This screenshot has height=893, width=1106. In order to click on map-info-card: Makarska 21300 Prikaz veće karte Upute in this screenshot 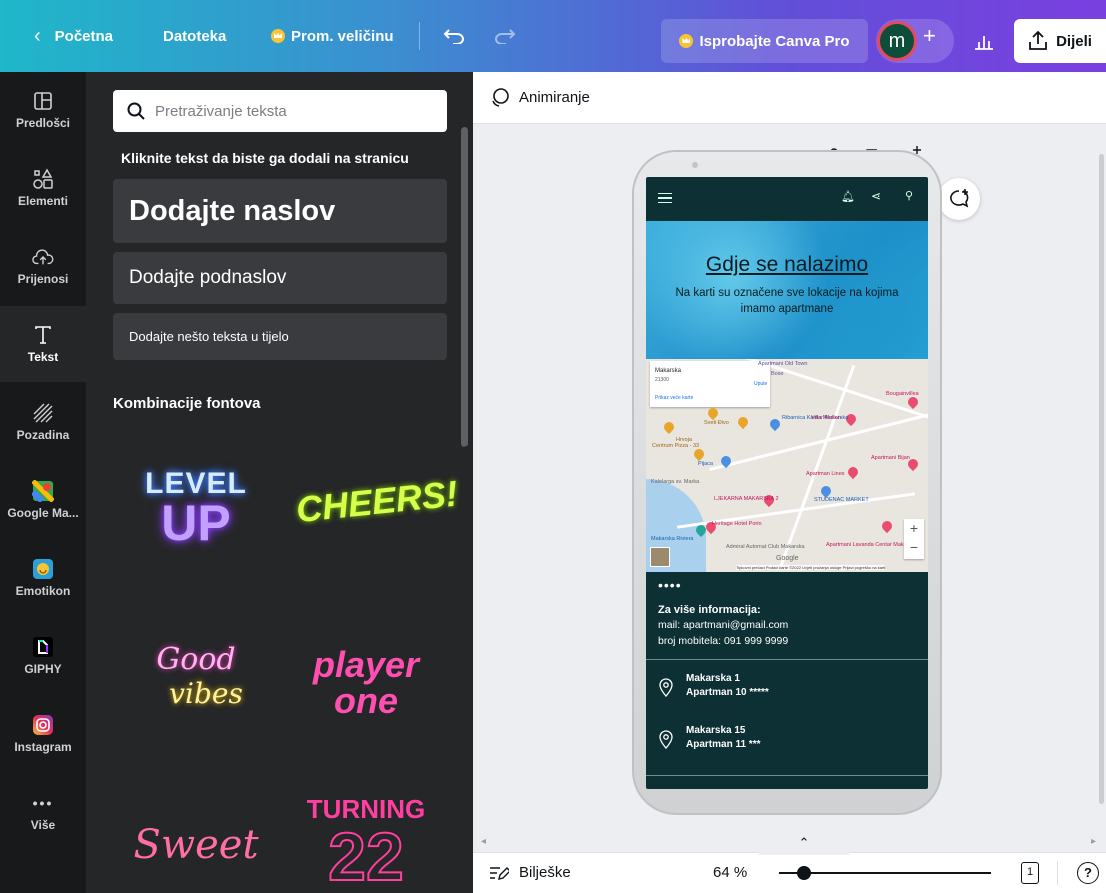, I will do `click(710, 384)`.